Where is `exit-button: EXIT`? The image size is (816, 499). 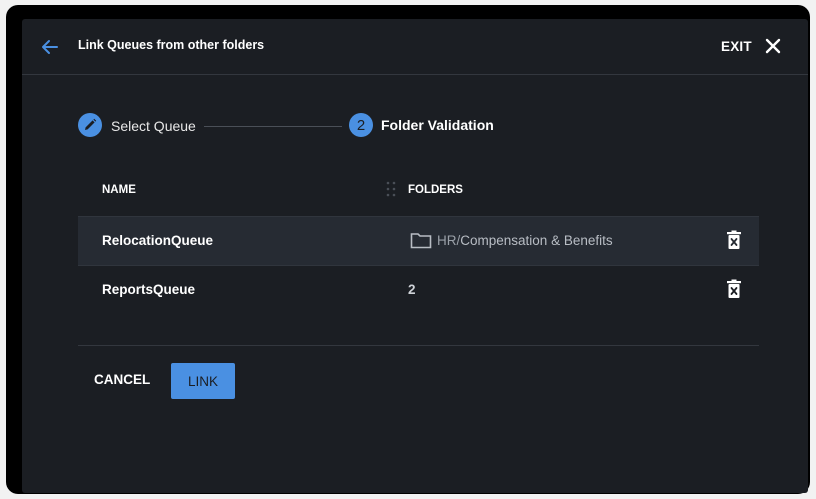 exit-button: EXIT is located at coordinates (751, 46).